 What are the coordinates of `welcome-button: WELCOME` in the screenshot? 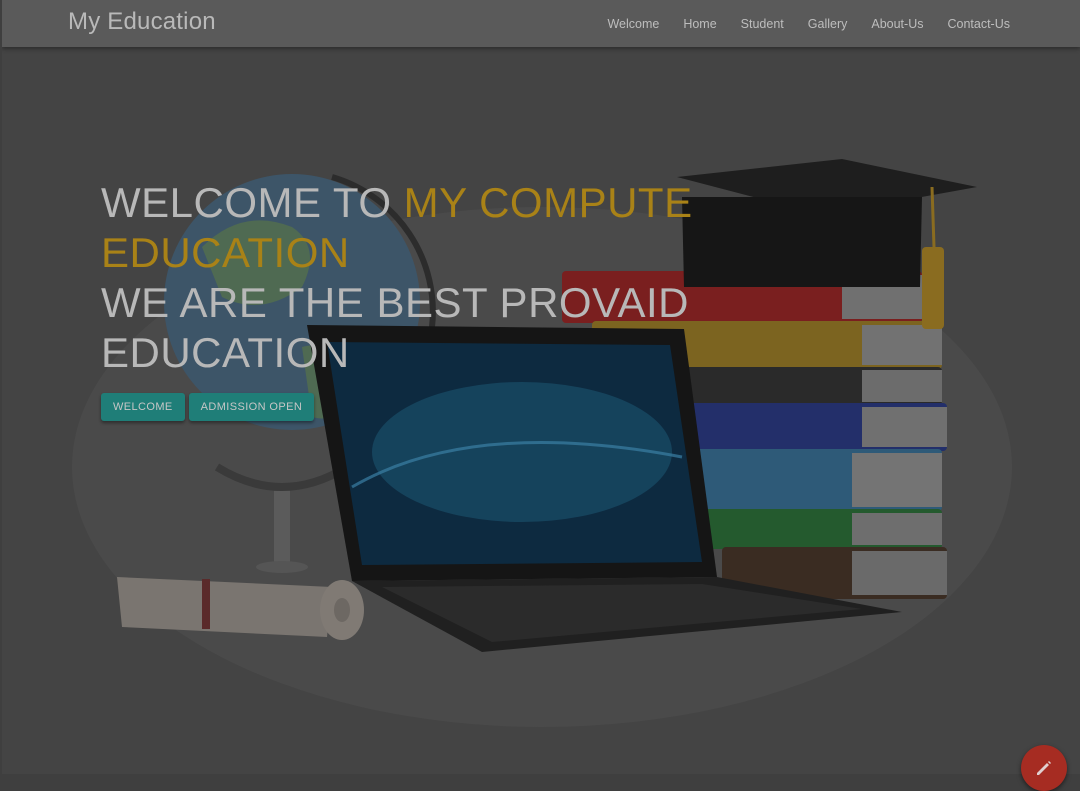 It's located at (143, 407).